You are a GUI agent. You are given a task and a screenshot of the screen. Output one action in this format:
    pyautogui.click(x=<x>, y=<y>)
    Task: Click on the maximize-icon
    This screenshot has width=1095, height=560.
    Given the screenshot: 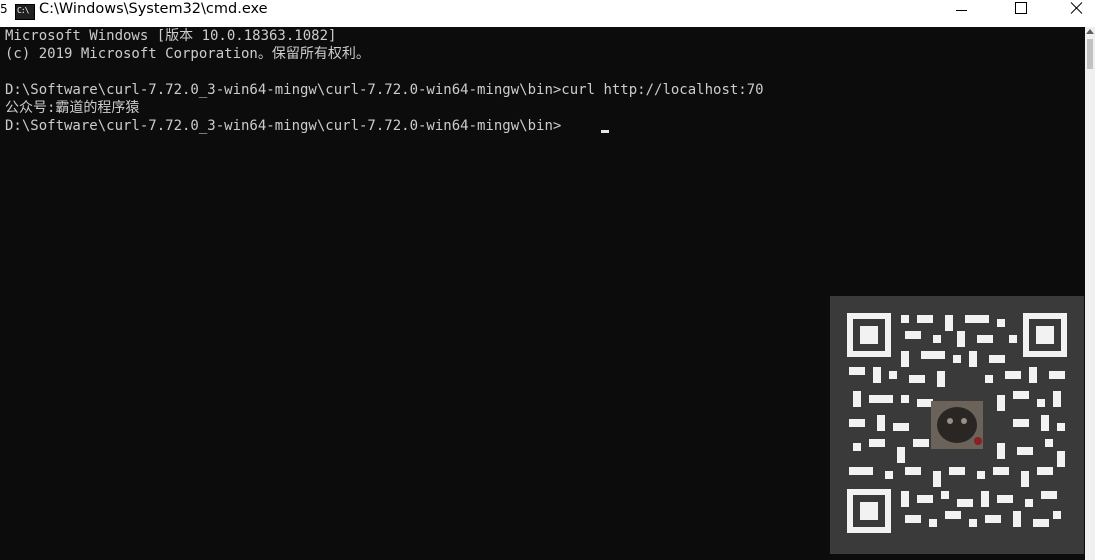 What is the action you would take?
    pyautogui.click(x=1021, y=8)
    